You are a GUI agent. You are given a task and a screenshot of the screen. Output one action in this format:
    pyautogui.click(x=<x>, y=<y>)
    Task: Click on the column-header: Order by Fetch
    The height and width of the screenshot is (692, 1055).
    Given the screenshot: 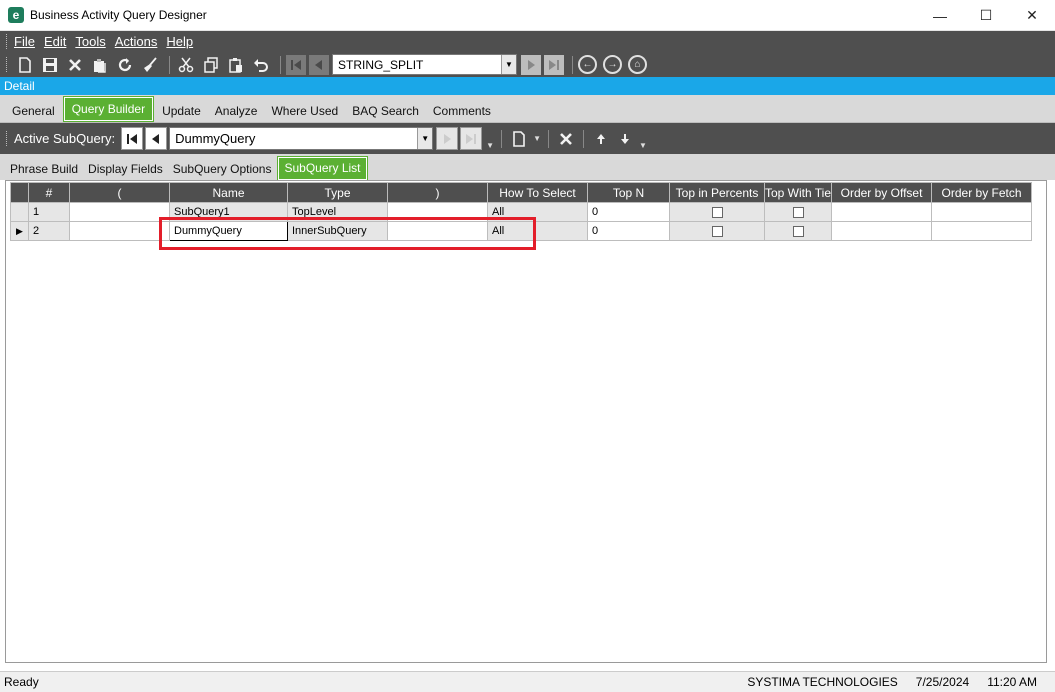 What is the action you would take?
    pyautogui.click(x=982, y=192)
    